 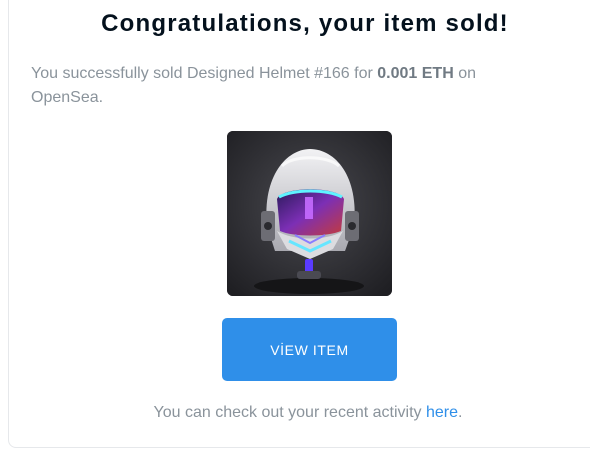 What do you see at coordinates (289, 412) in the screenshot?
I see `footer-prefix: You can check out your recent activity` at bounding box center [289, 412].